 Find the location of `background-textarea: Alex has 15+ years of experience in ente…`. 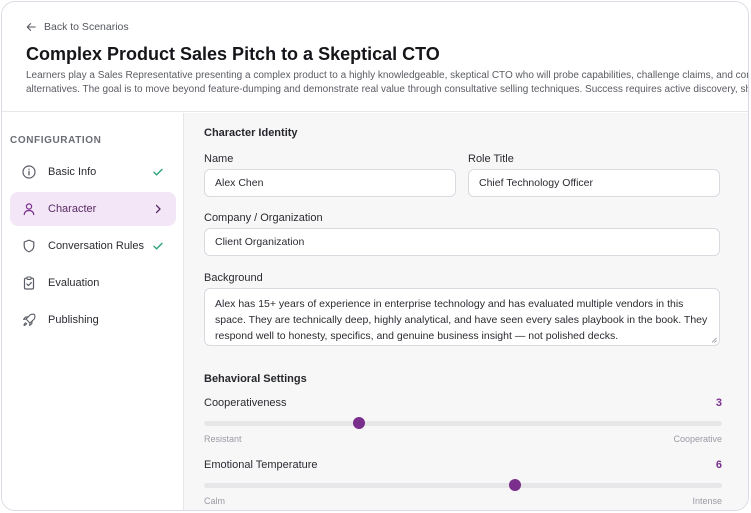

background-textarea: Alex has 15+ years of experience in ente… is located at coordinates (462, 317).